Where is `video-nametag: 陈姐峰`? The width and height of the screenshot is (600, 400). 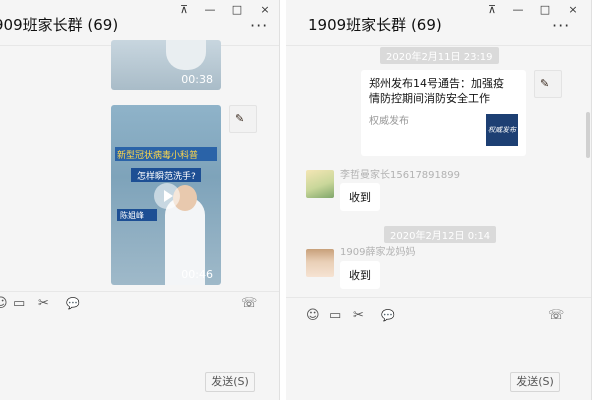
video-nametag: 陈姐峰 is located at coordinates (132, 215).